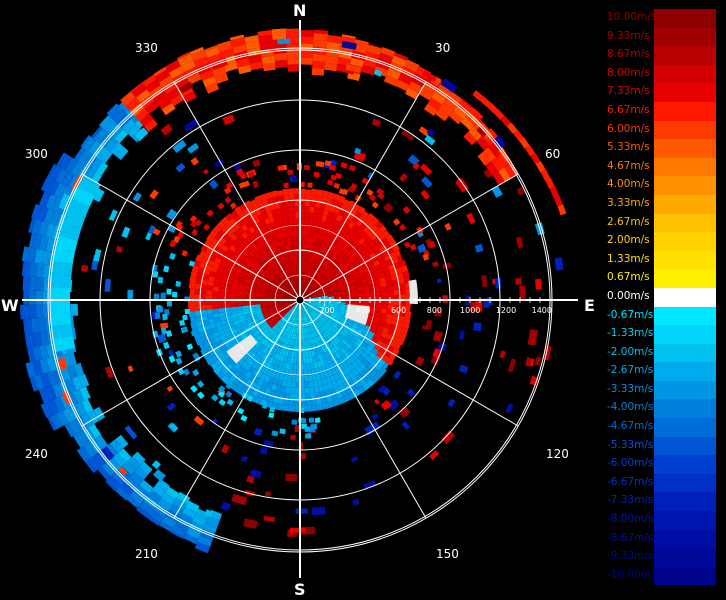  What do you see at coordinates (661, 185) in the screenshot?
I see `legend-entry: 4.00m/s` at bounding box center [661, 185].